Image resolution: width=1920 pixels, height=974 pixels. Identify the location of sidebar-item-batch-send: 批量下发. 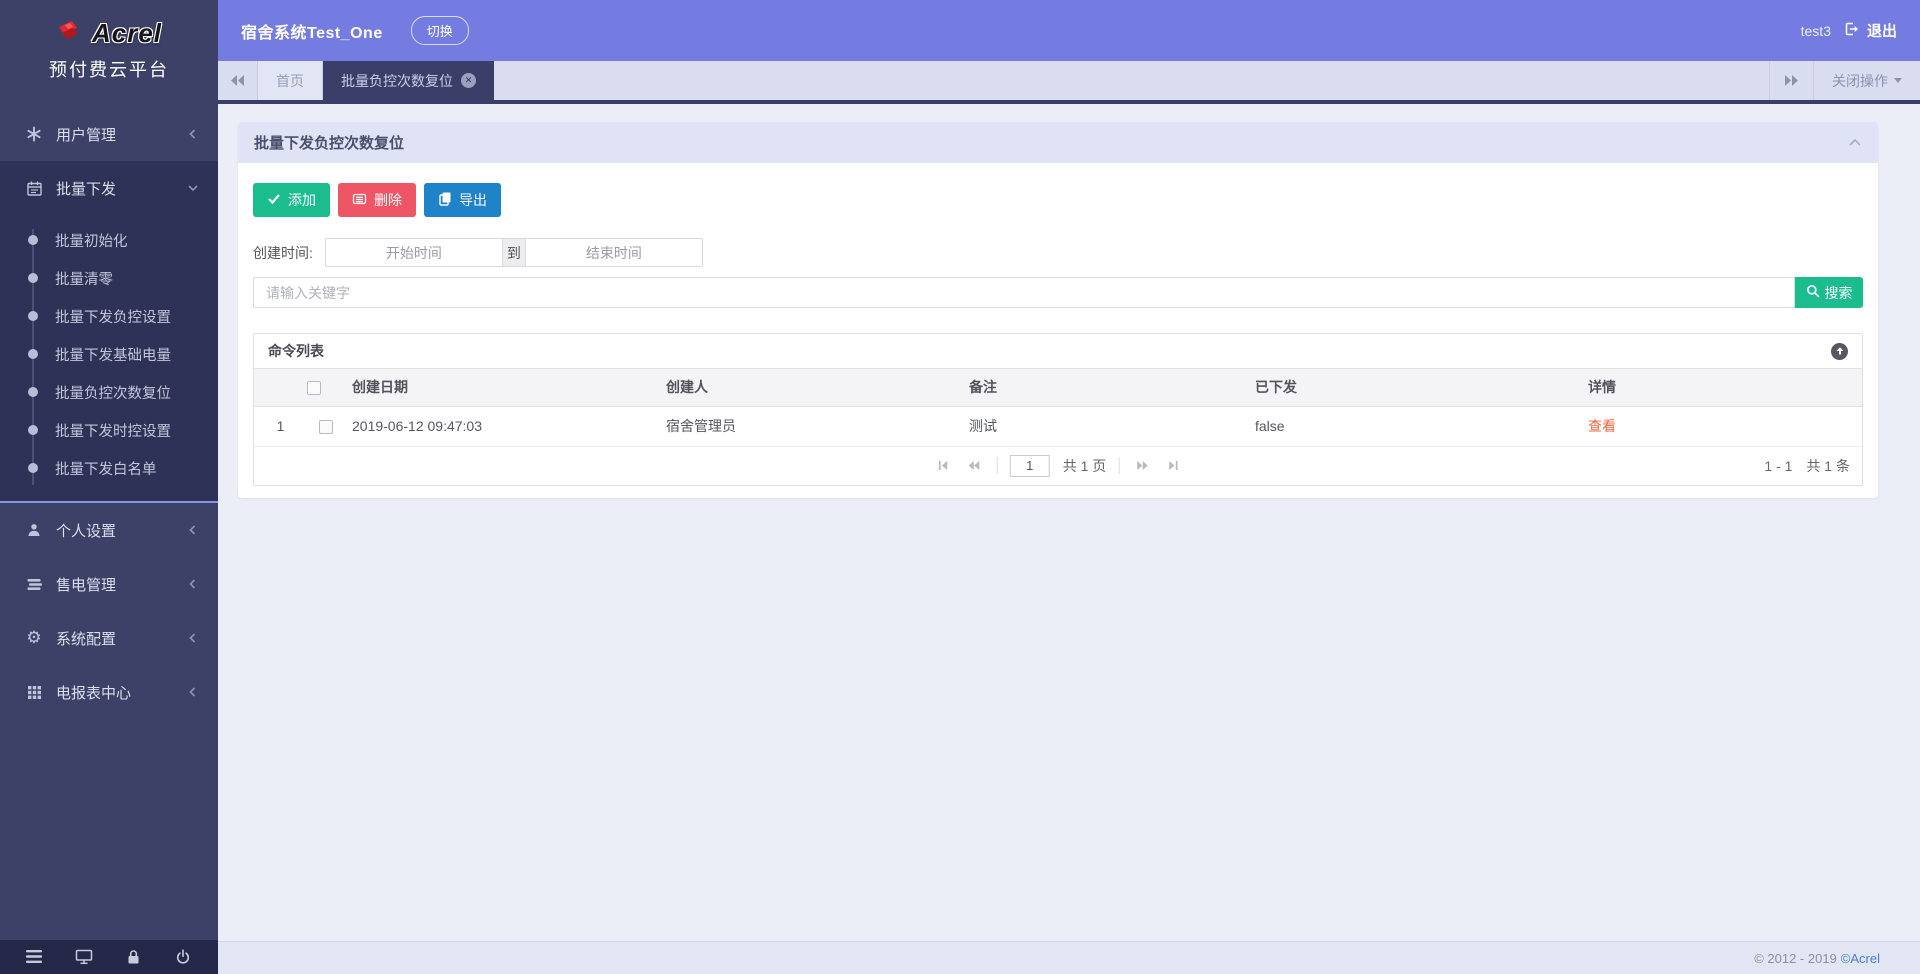
(109, 188).